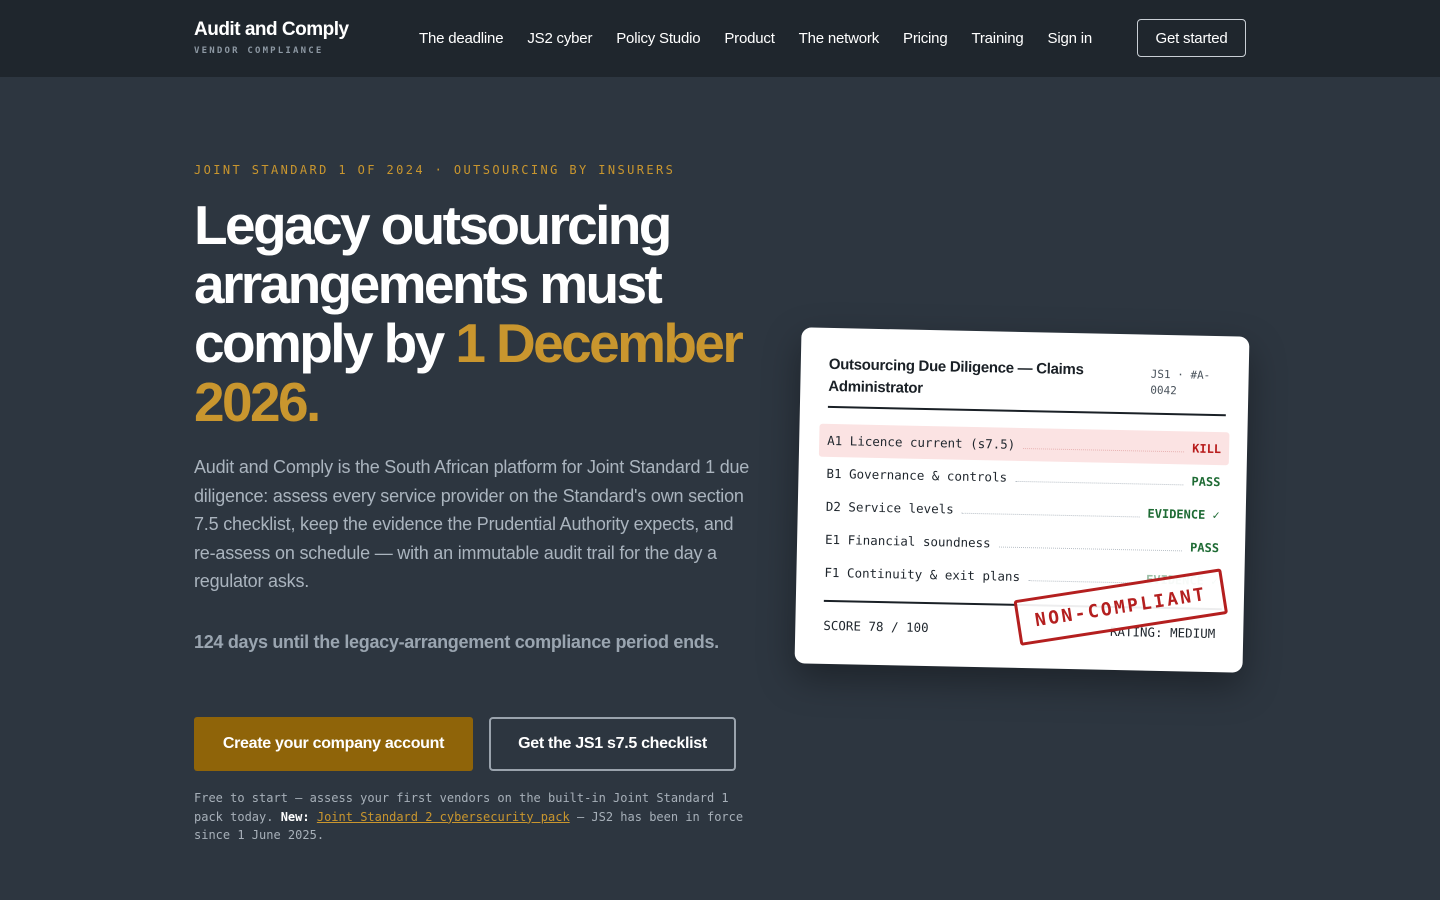 The width and height of the screenshot is (1440, 900). Describe the element at coordinates (997, 38) in the screenshot. I see `nav-link-training: Training` at that location.